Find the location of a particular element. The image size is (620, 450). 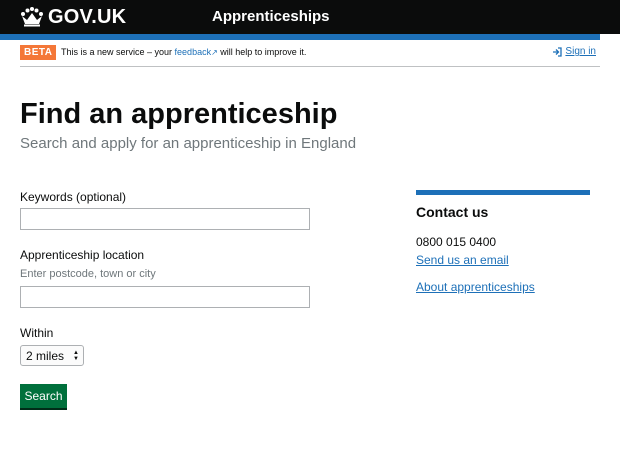

sign-in-link: Sign in is located at coordinates (574, 51).